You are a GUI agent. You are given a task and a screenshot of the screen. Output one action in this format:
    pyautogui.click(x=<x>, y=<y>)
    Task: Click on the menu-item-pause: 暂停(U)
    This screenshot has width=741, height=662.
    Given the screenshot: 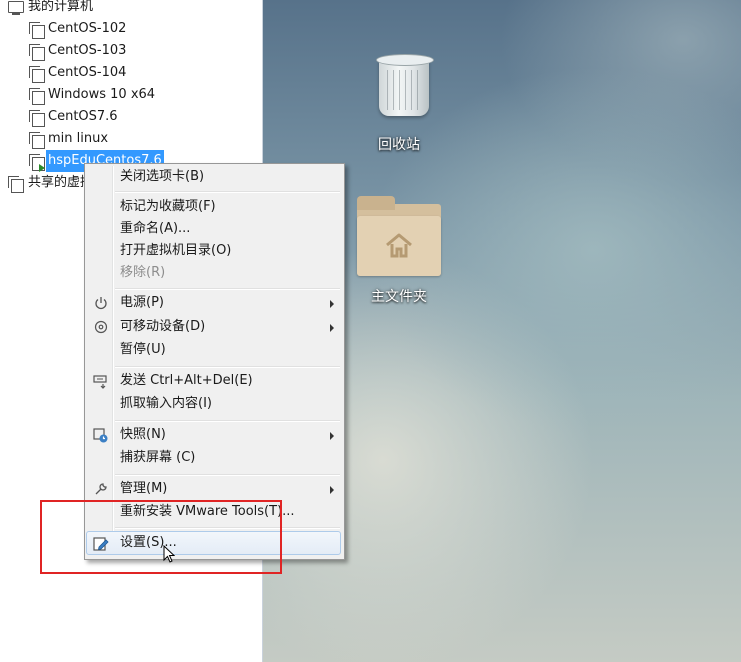 What is the action you would take?
    pyautogui.click(x=213, y=350)
    